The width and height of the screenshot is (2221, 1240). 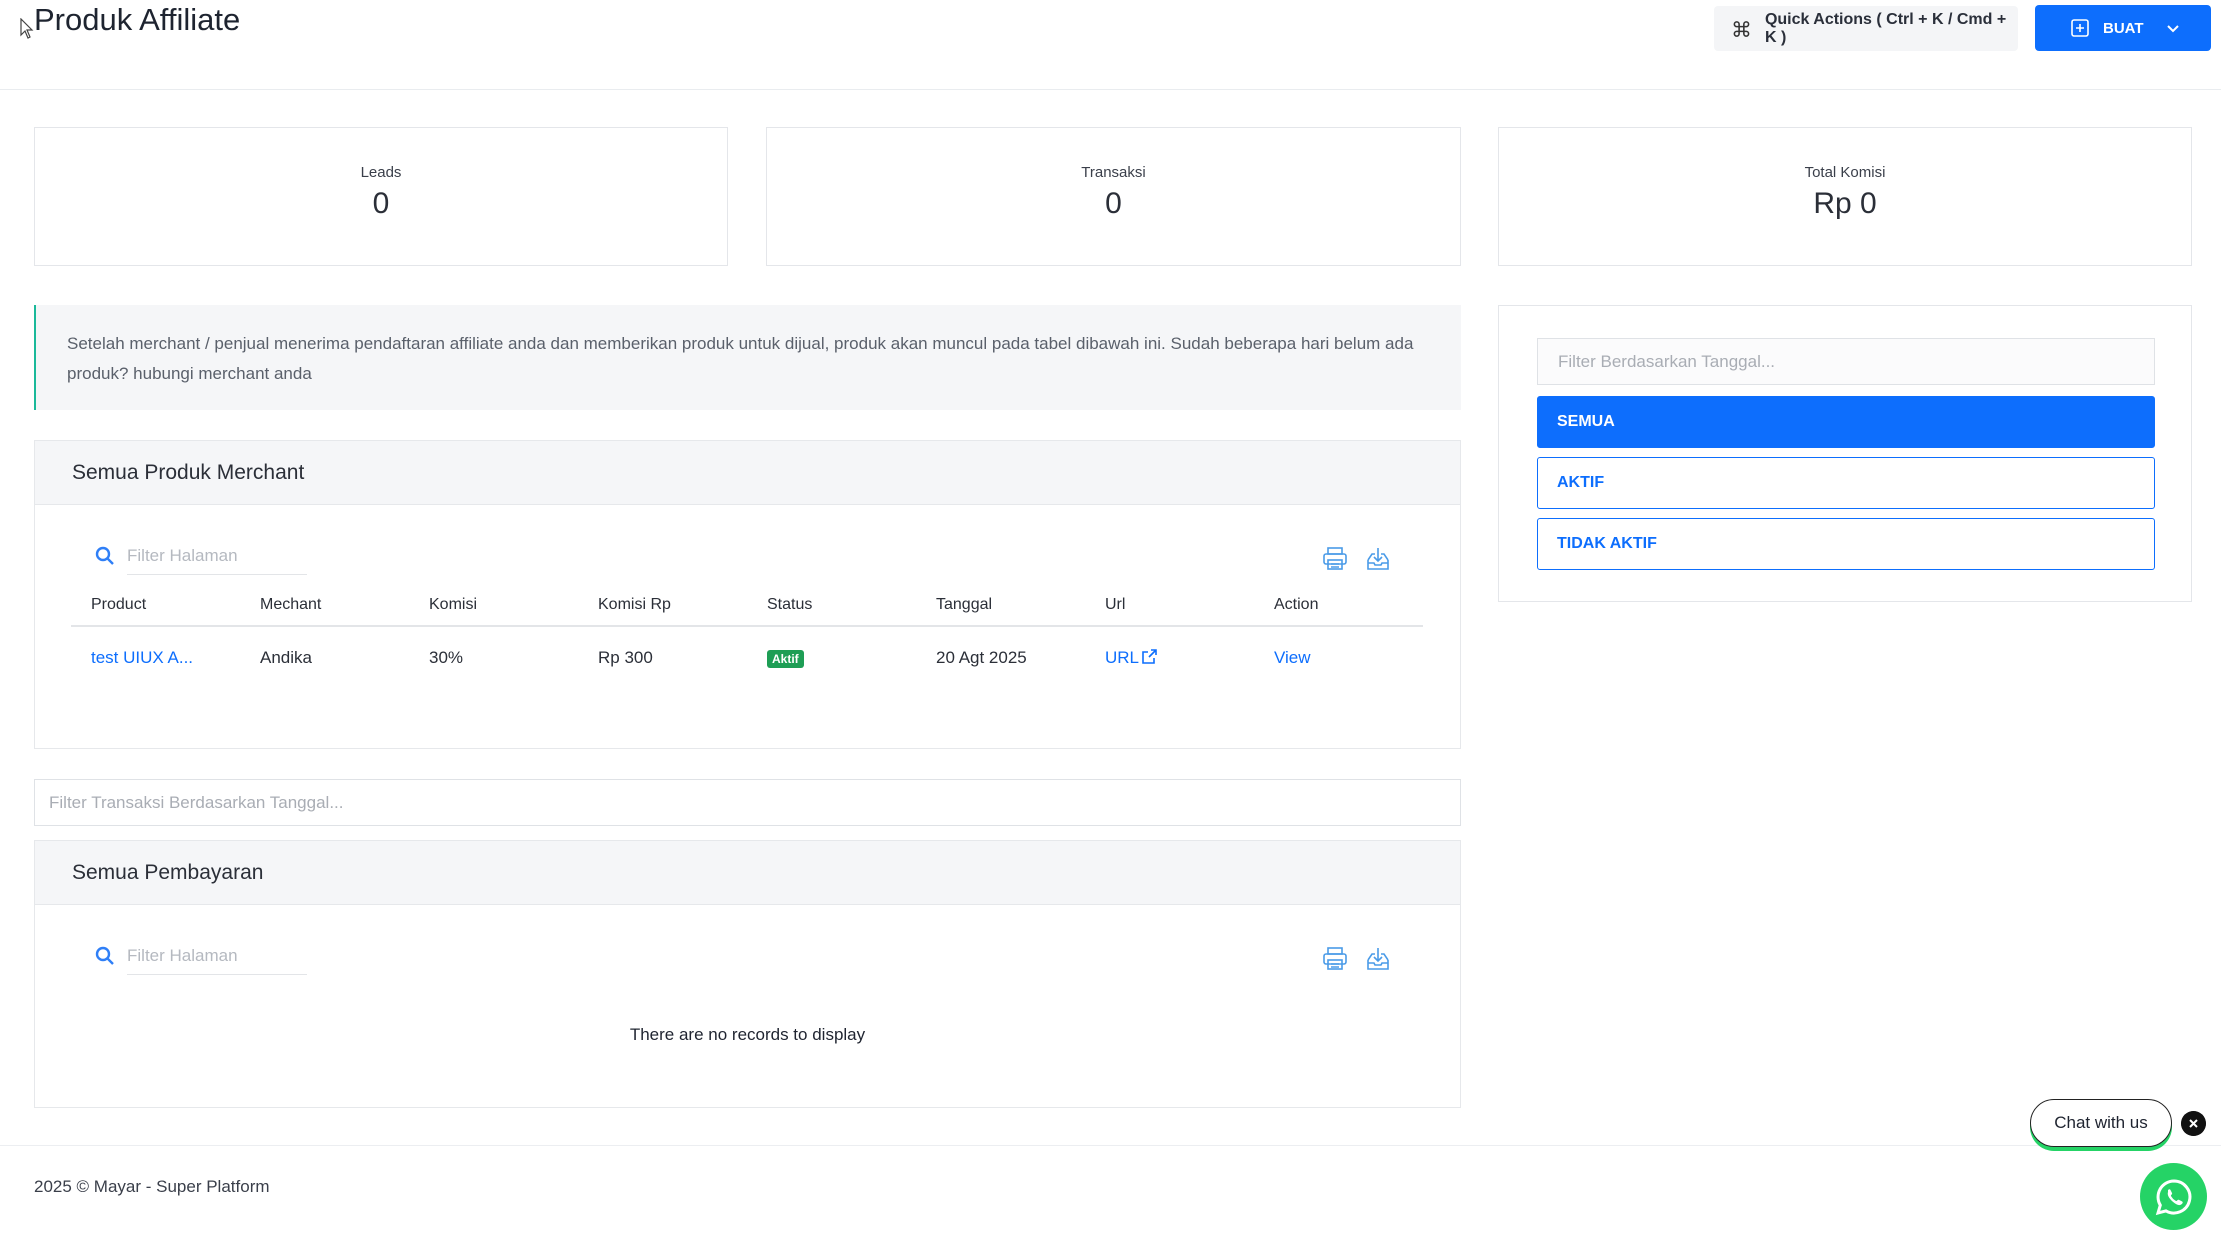 I want to click on komisi-rp-cell: Rp 300, so click(x=625, y=657).